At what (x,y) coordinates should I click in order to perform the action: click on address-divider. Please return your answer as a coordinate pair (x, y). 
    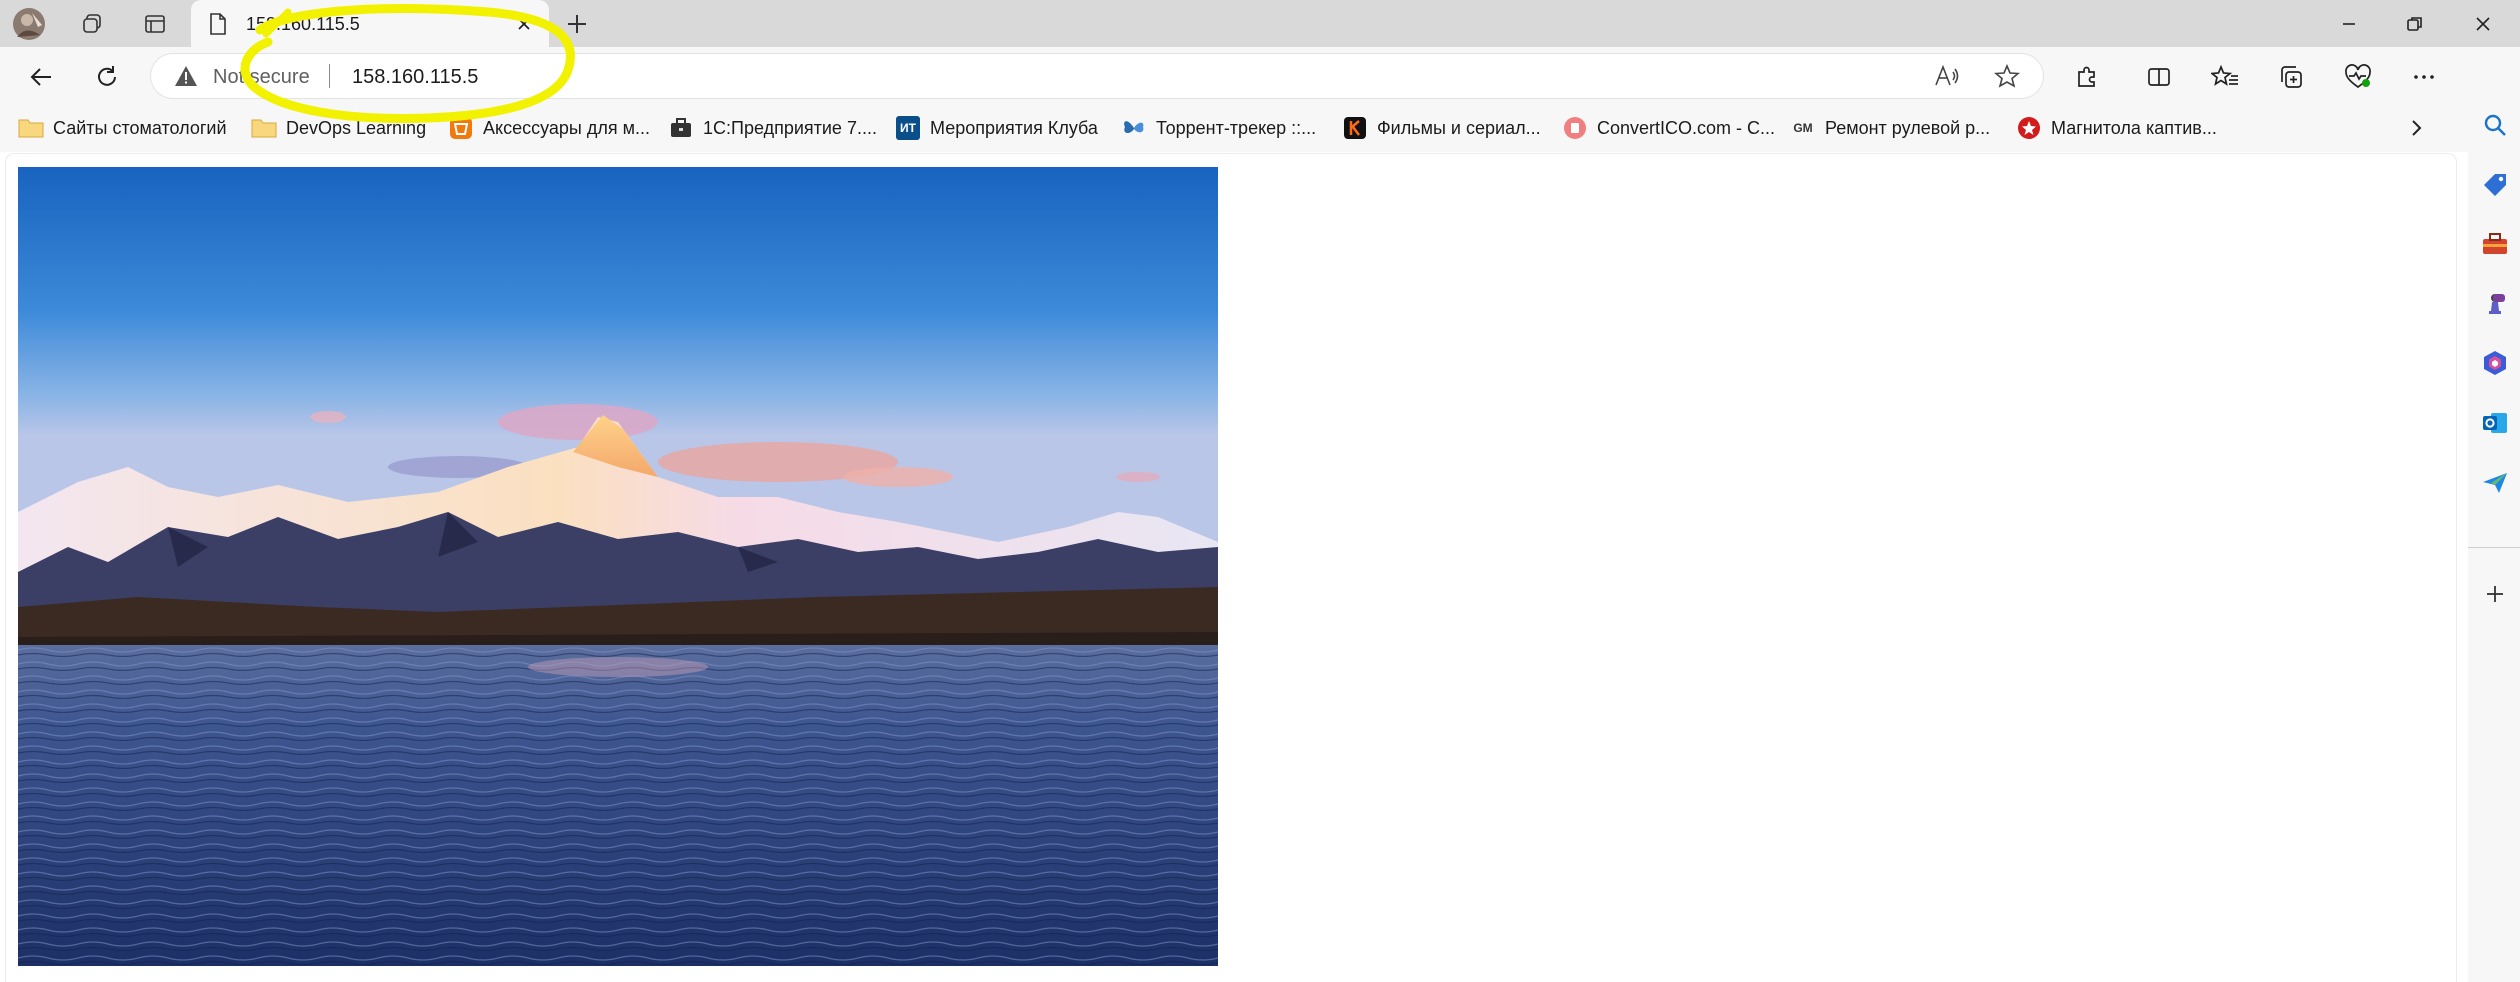
    Looking at the image, I should click on (329, 76).